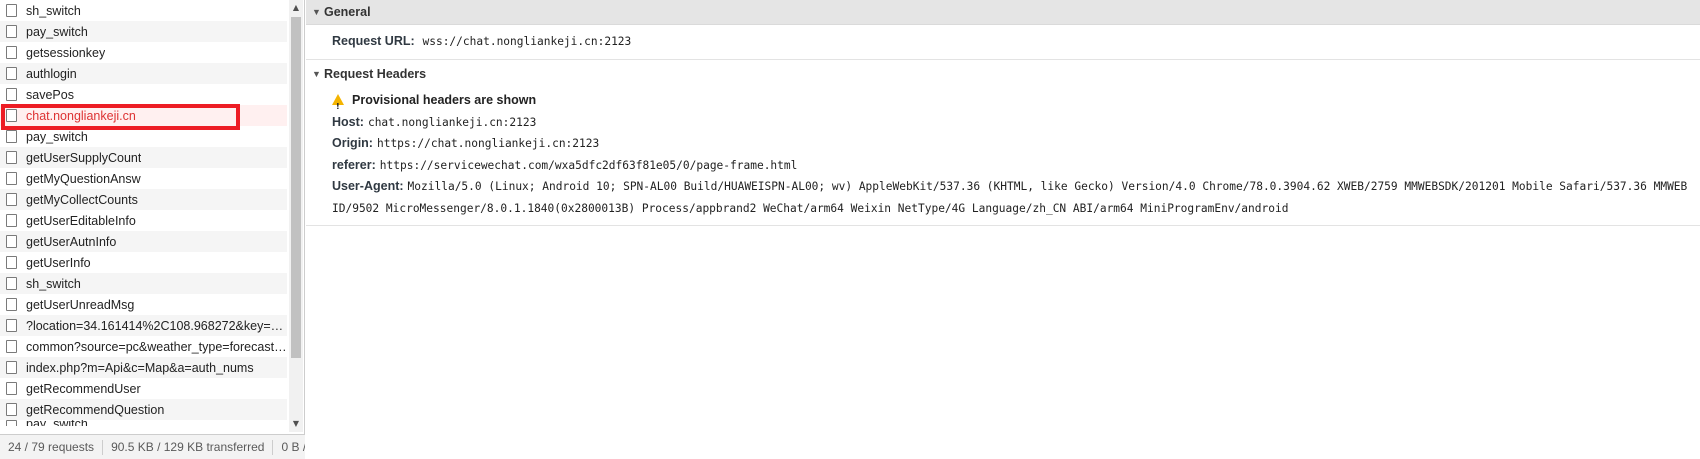 This screenshot has height=459, width=1700. What do you see at coordinates (52, 447) in the screenshot?
I see `status-request-count: 24 / 79 requests` at bounding box center [52, 447].